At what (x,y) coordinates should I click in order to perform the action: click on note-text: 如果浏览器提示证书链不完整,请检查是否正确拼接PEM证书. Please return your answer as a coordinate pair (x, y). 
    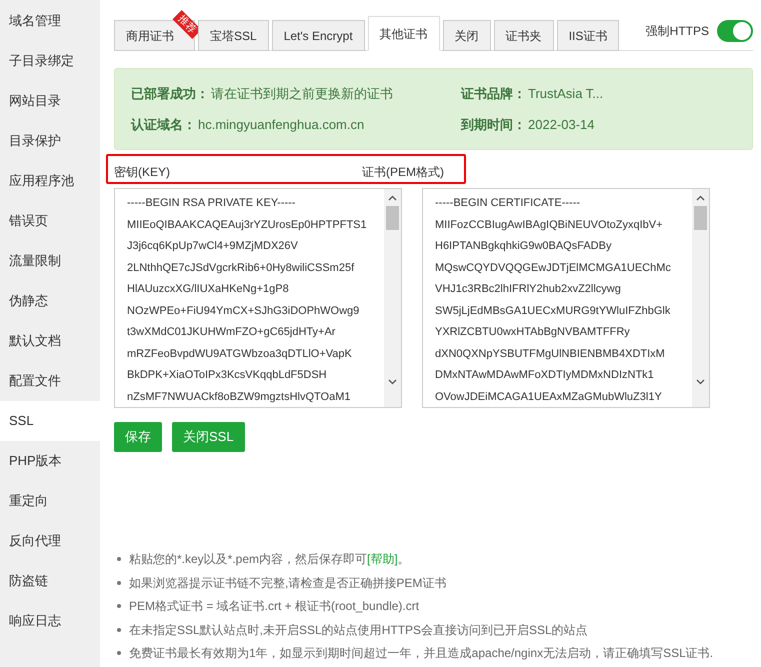
    Looking at the image, I should click on (287, 583).